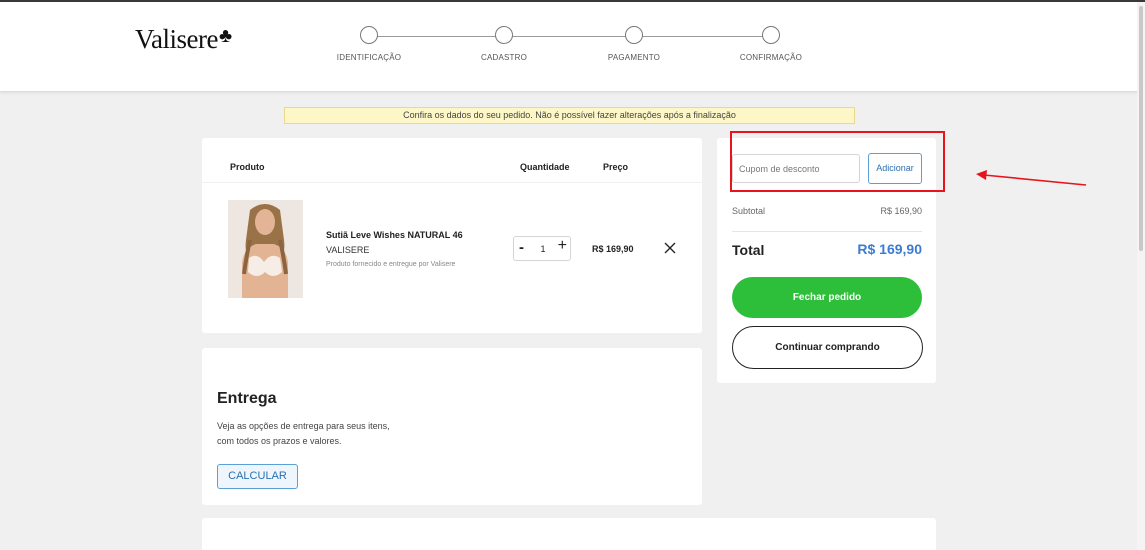  Describe the element at coordinates (616, 167) in the screenshot. I see `column-header-price: Preço` at that location.